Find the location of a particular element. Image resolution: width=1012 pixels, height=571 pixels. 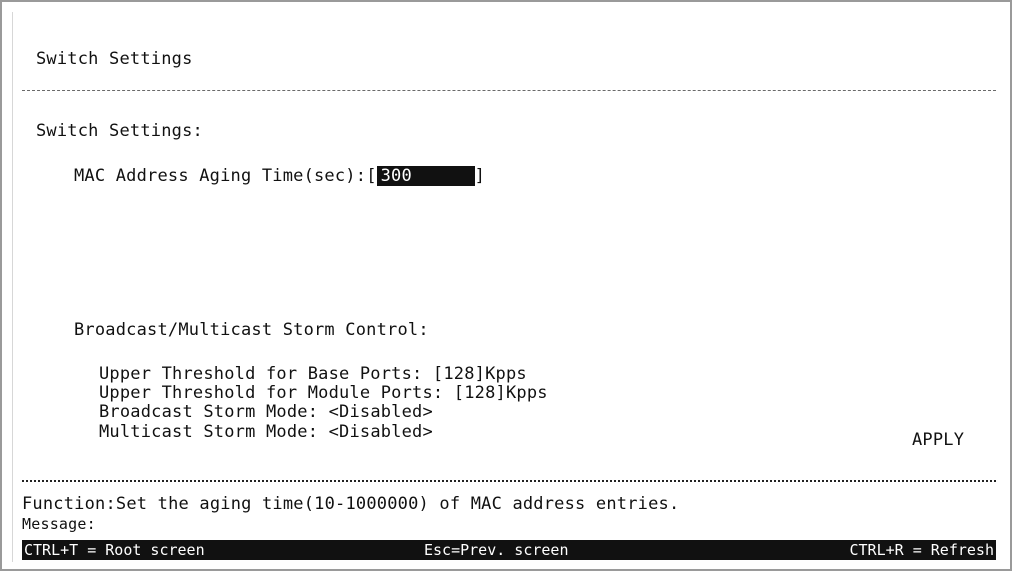

multicast-mode-row: Multicast Storm Mode: <Disabled> is located at coordinates (266, 432).